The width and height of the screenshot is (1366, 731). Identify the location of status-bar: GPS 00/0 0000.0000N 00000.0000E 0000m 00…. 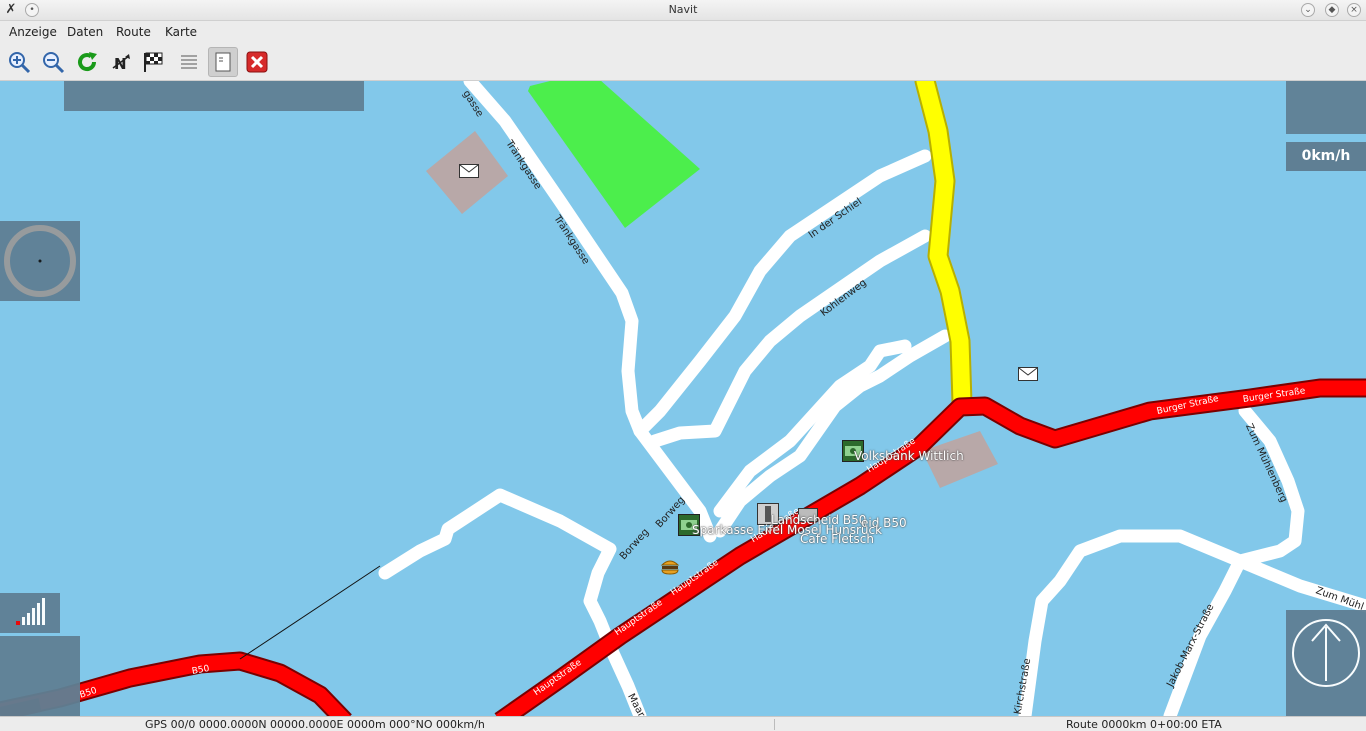
(683, 723).